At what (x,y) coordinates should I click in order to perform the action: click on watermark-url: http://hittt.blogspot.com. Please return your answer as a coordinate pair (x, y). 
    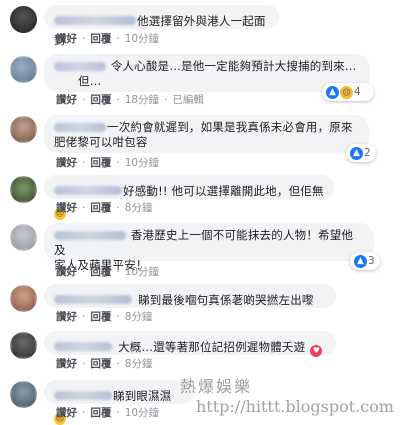
    Looking at the image, I should click on (295, 406).